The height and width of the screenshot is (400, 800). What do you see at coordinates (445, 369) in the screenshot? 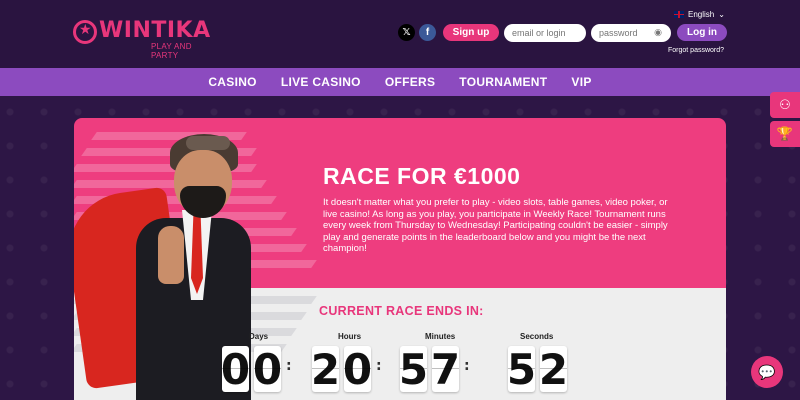
I see `countdown-digit: 7` at bounding box center [445, 369].